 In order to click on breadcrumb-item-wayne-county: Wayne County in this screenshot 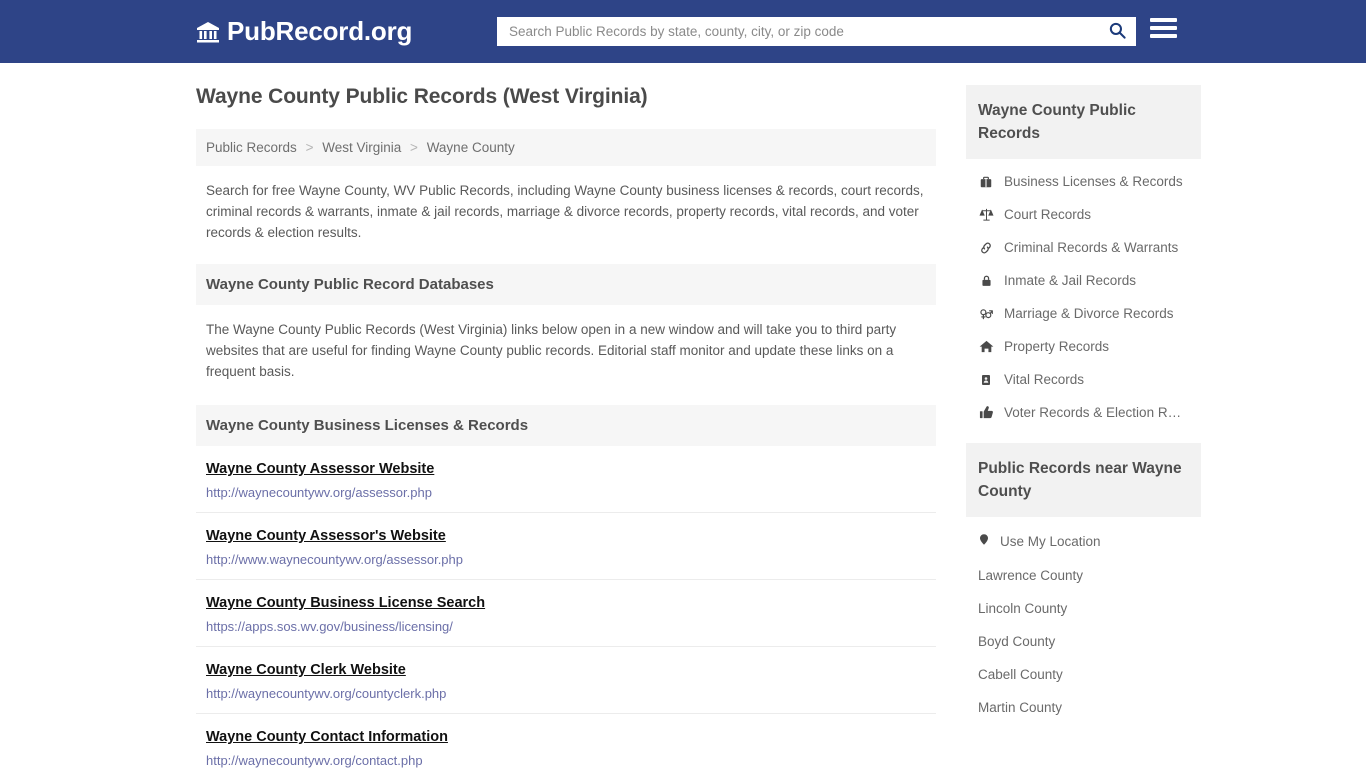, I will do `click(471, 147)`.